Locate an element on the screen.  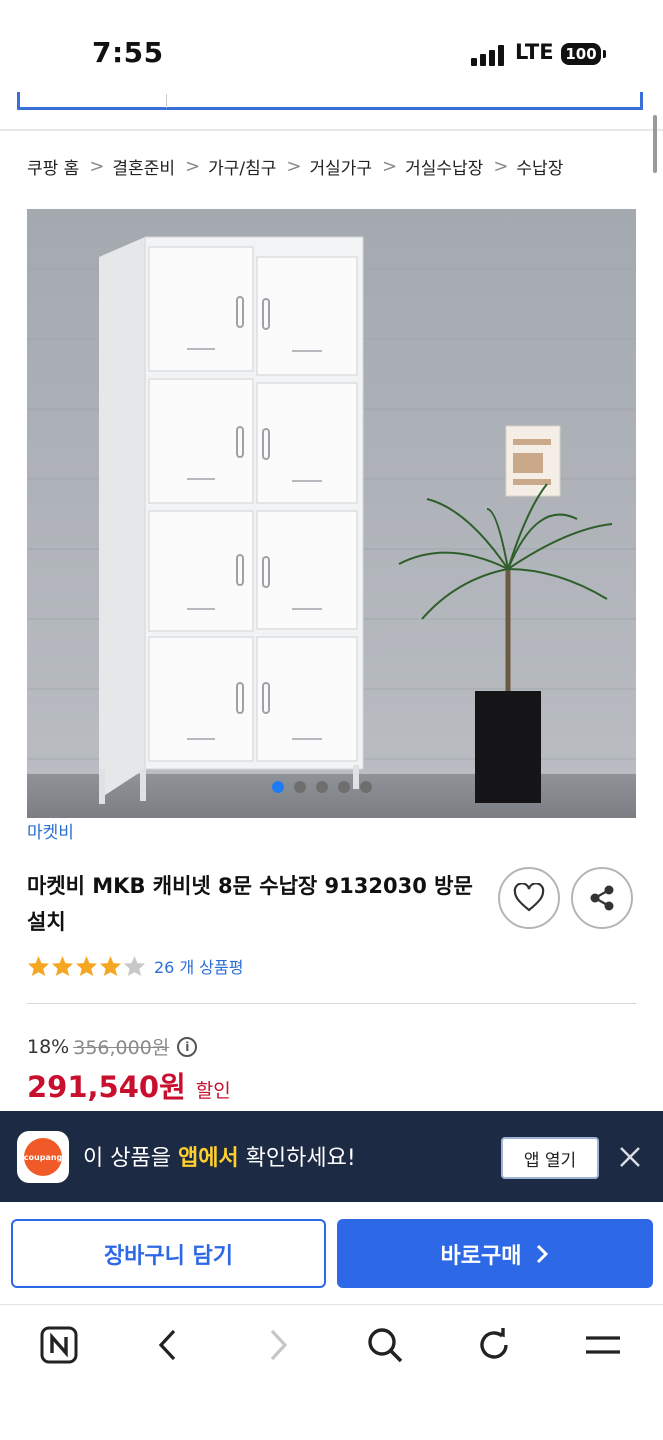
refresh-glyph is located at coordinates (494, 1343).